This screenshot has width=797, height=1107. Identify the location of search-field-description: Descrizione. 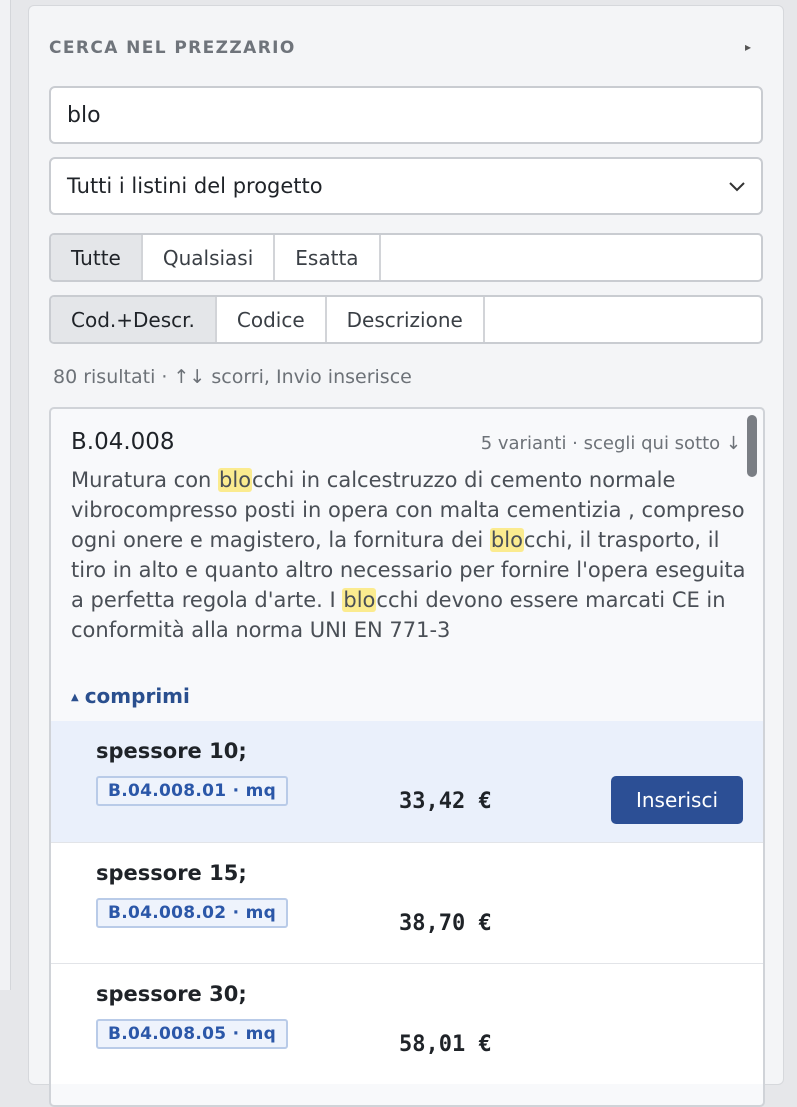
(406, 319).